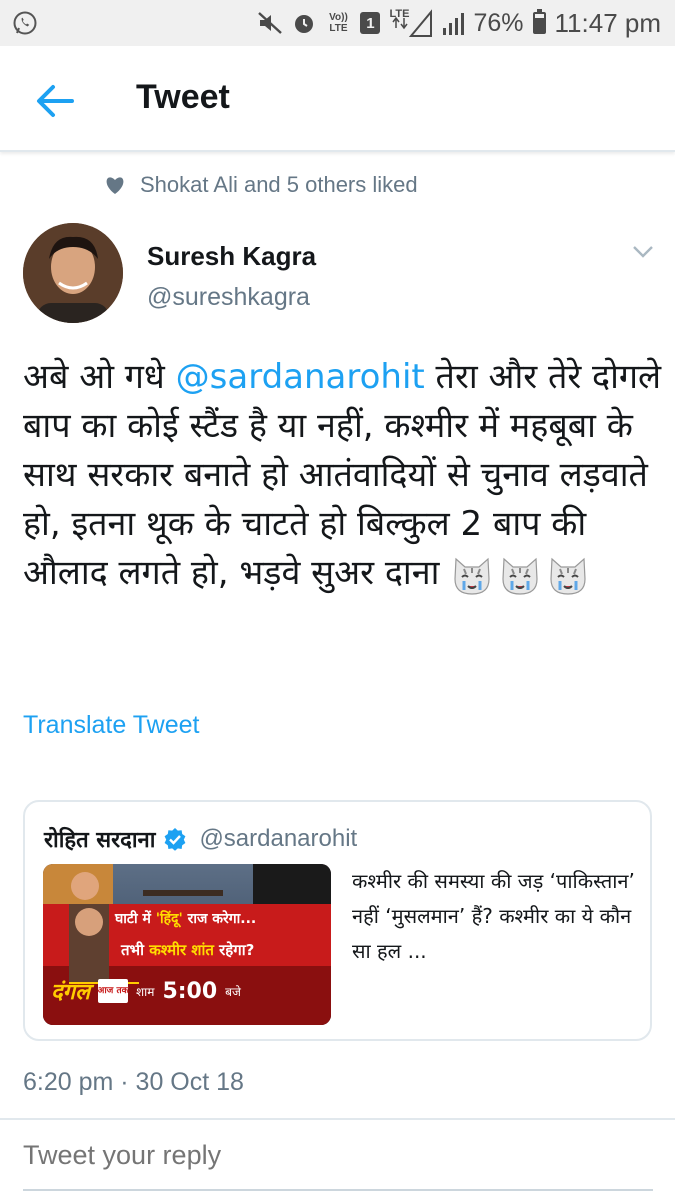  Describe the element at coordinates (337, 99) in the screenshot. I see `app-bar: Tweet` at that location.